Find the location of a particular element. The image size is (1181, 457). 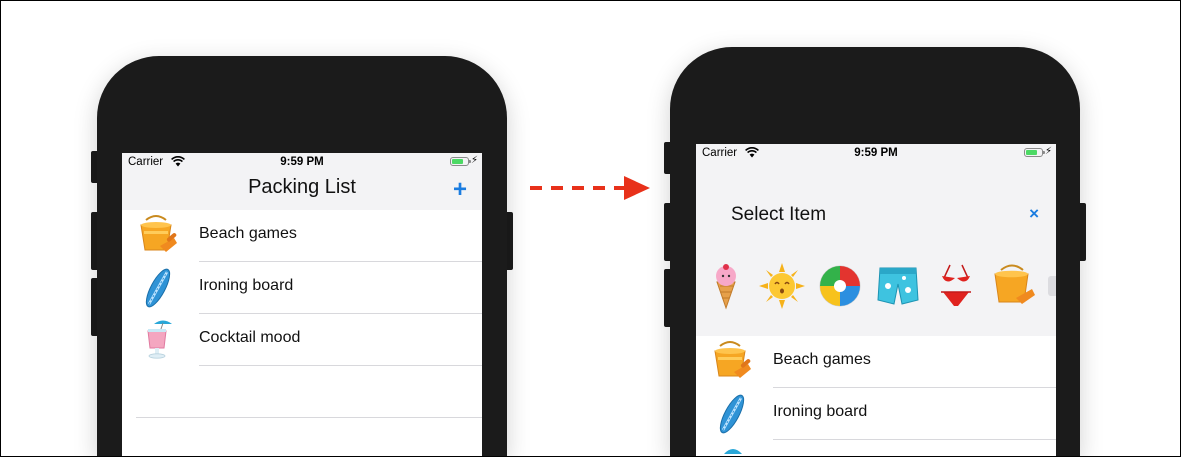

list-item-cocktail-mood: Cocktail mood is located at coordinates (302, 340).